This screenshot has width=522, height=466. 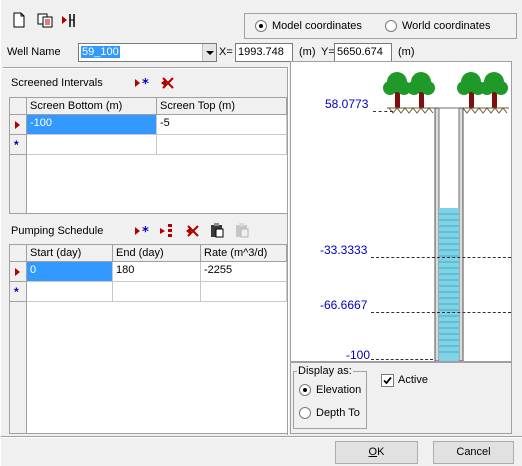 I want to click on coordinate-system-group: Model coordinates World coordinates, so click(x=380, y=26).